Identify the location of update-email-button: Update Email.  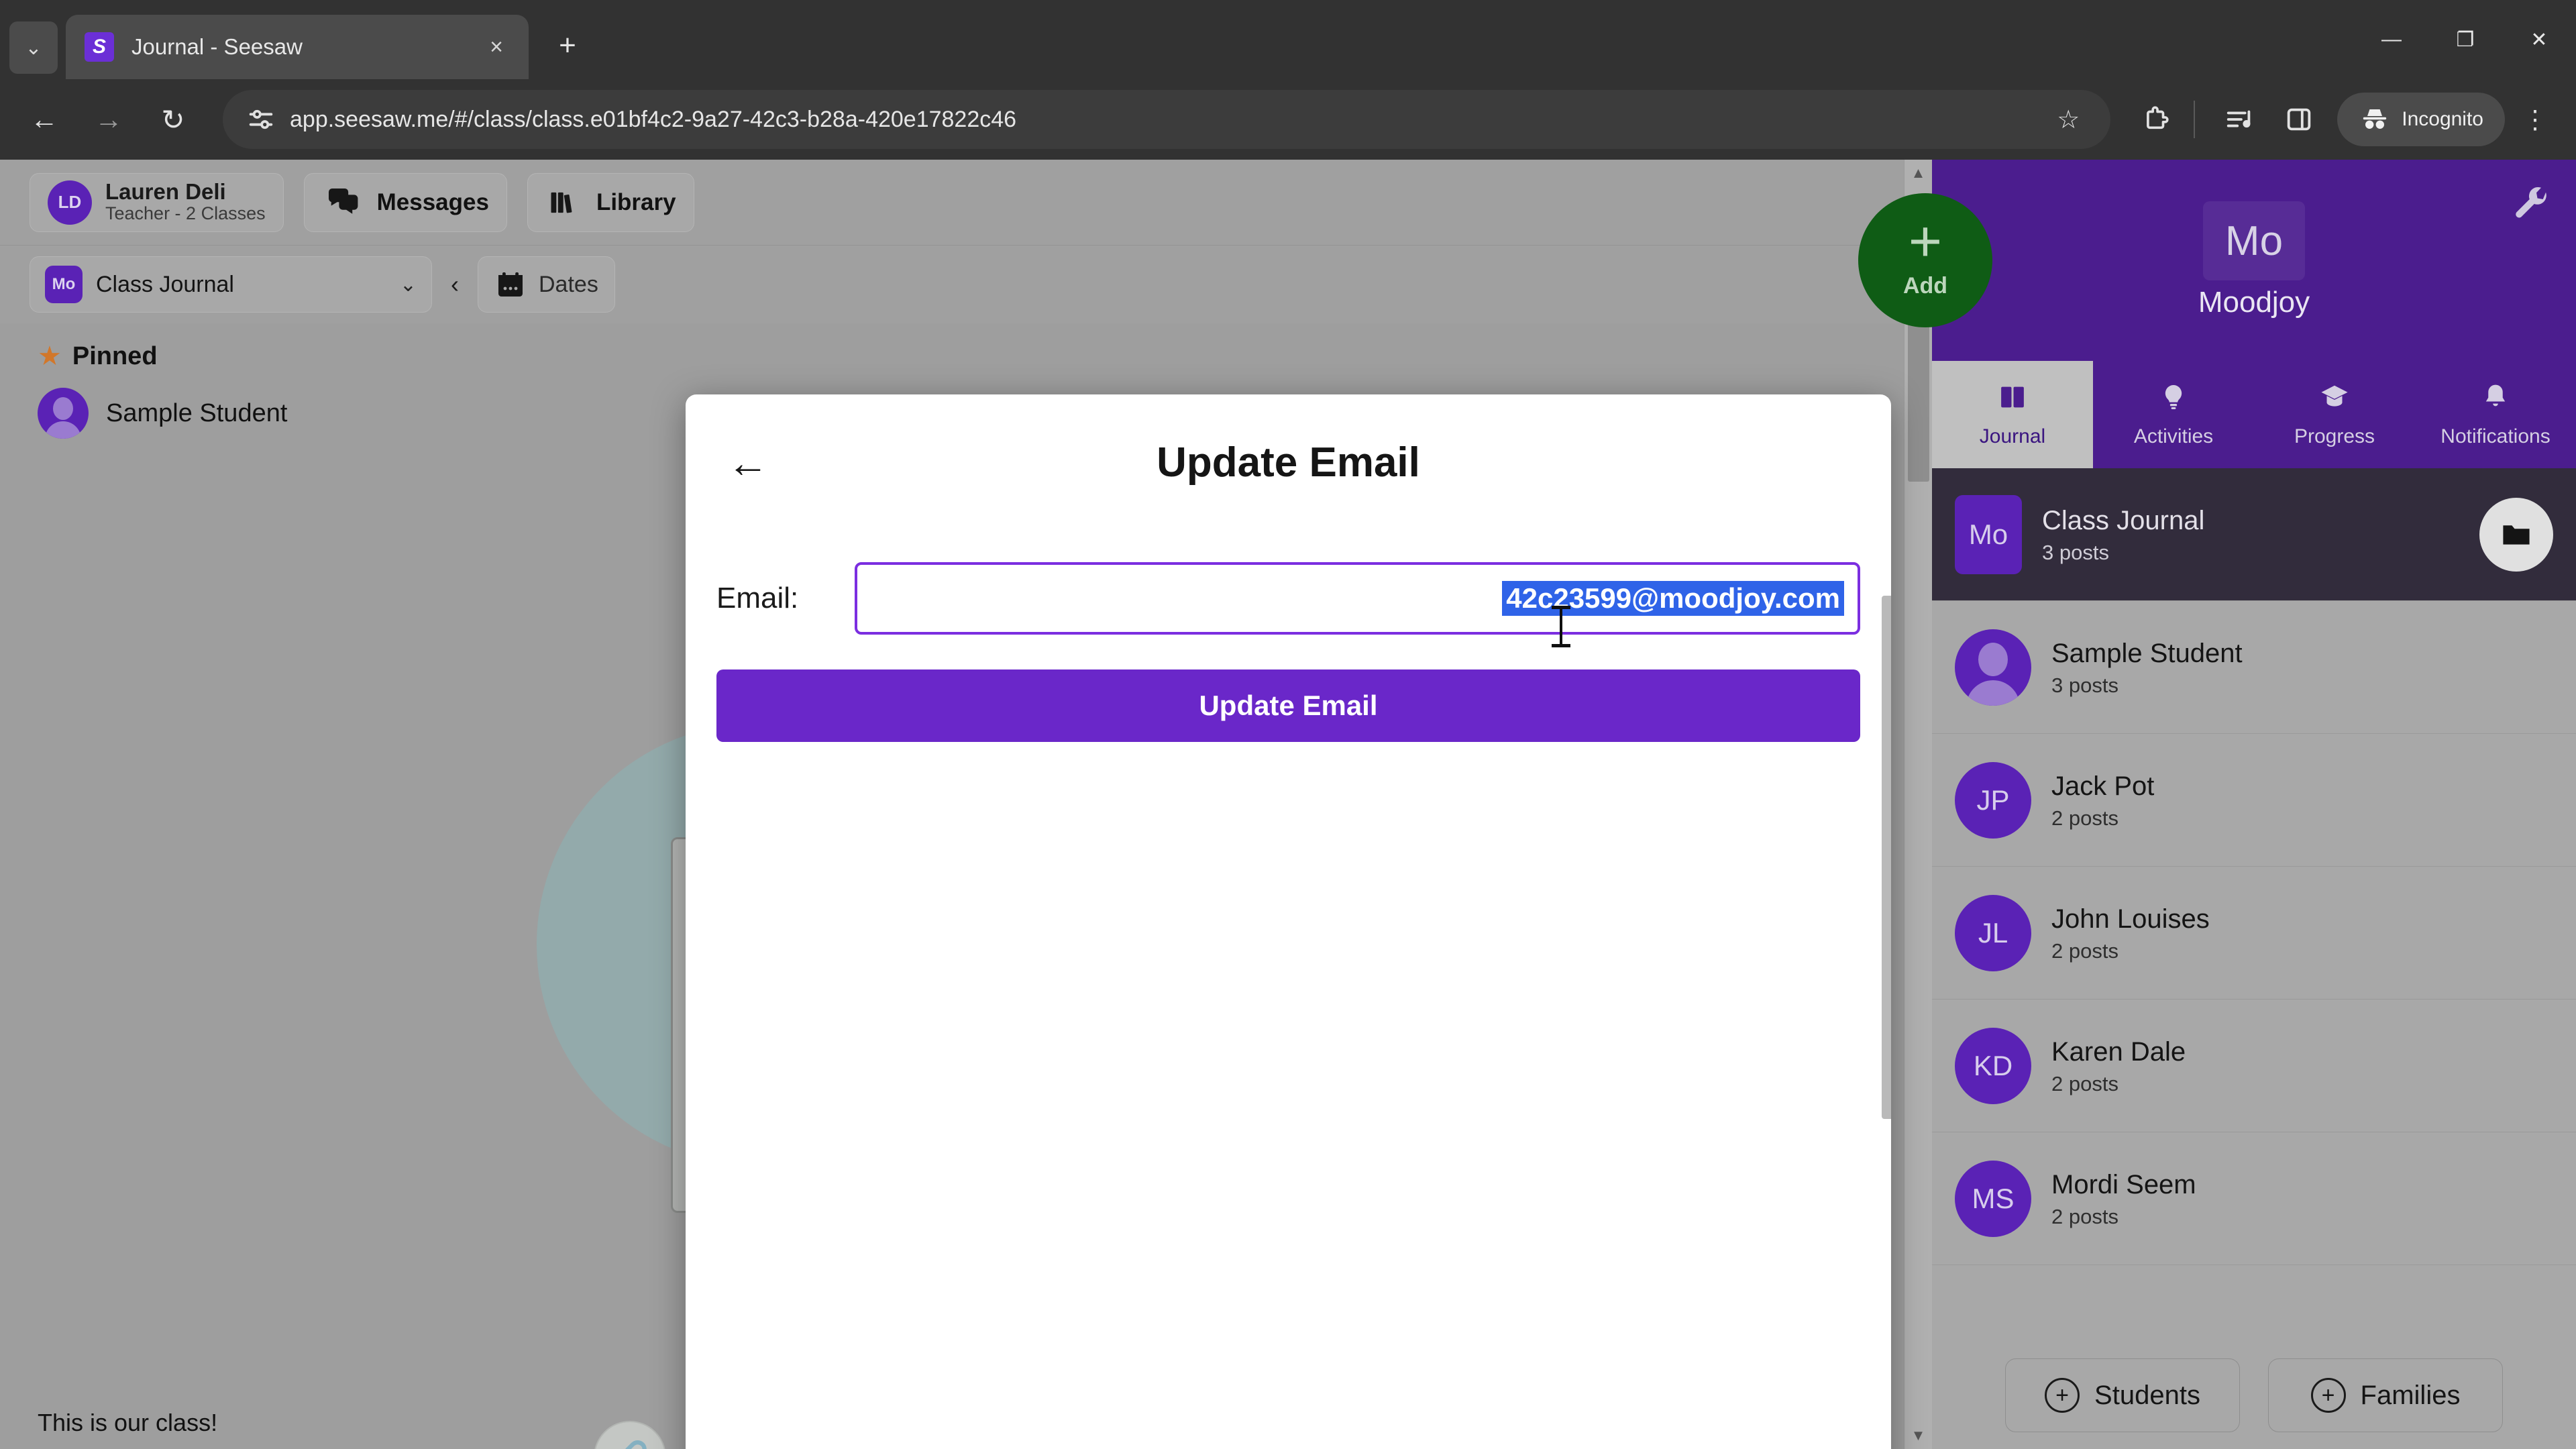
(1288, 705).